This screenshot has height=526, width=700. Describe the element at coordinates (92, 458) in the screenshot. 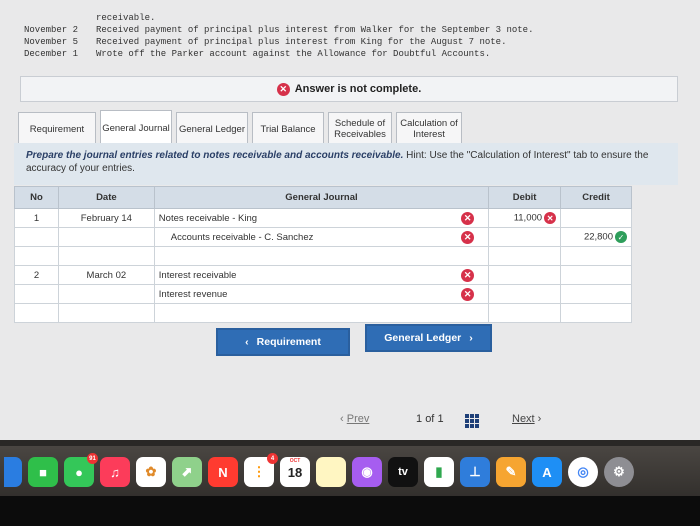

I see `messages-badge: 91` at that location.